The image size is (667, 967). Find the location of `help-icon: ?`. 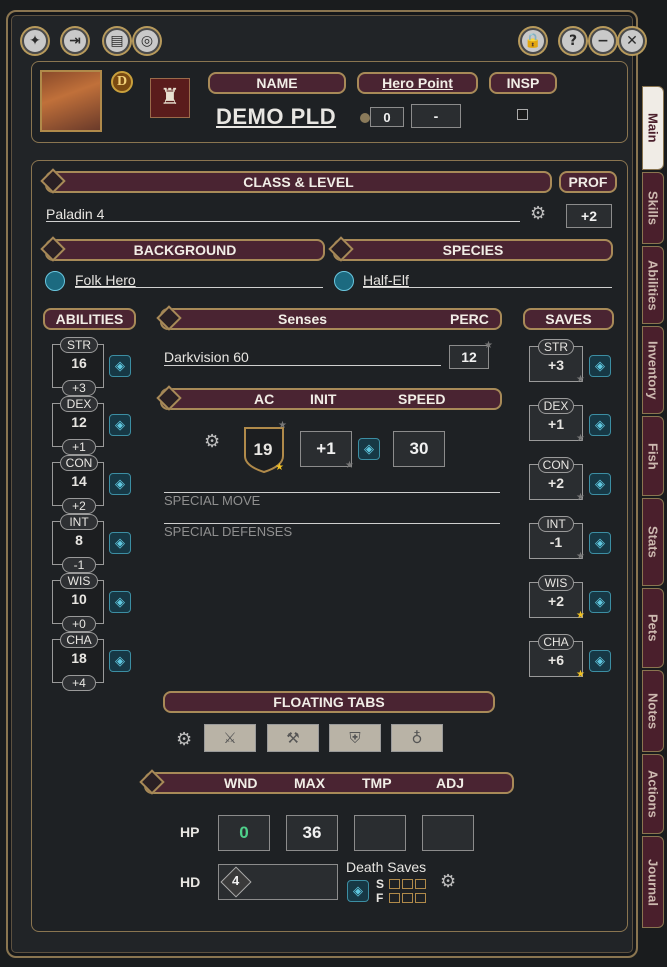

help-icon: ? is located at coordinates (573, 41).